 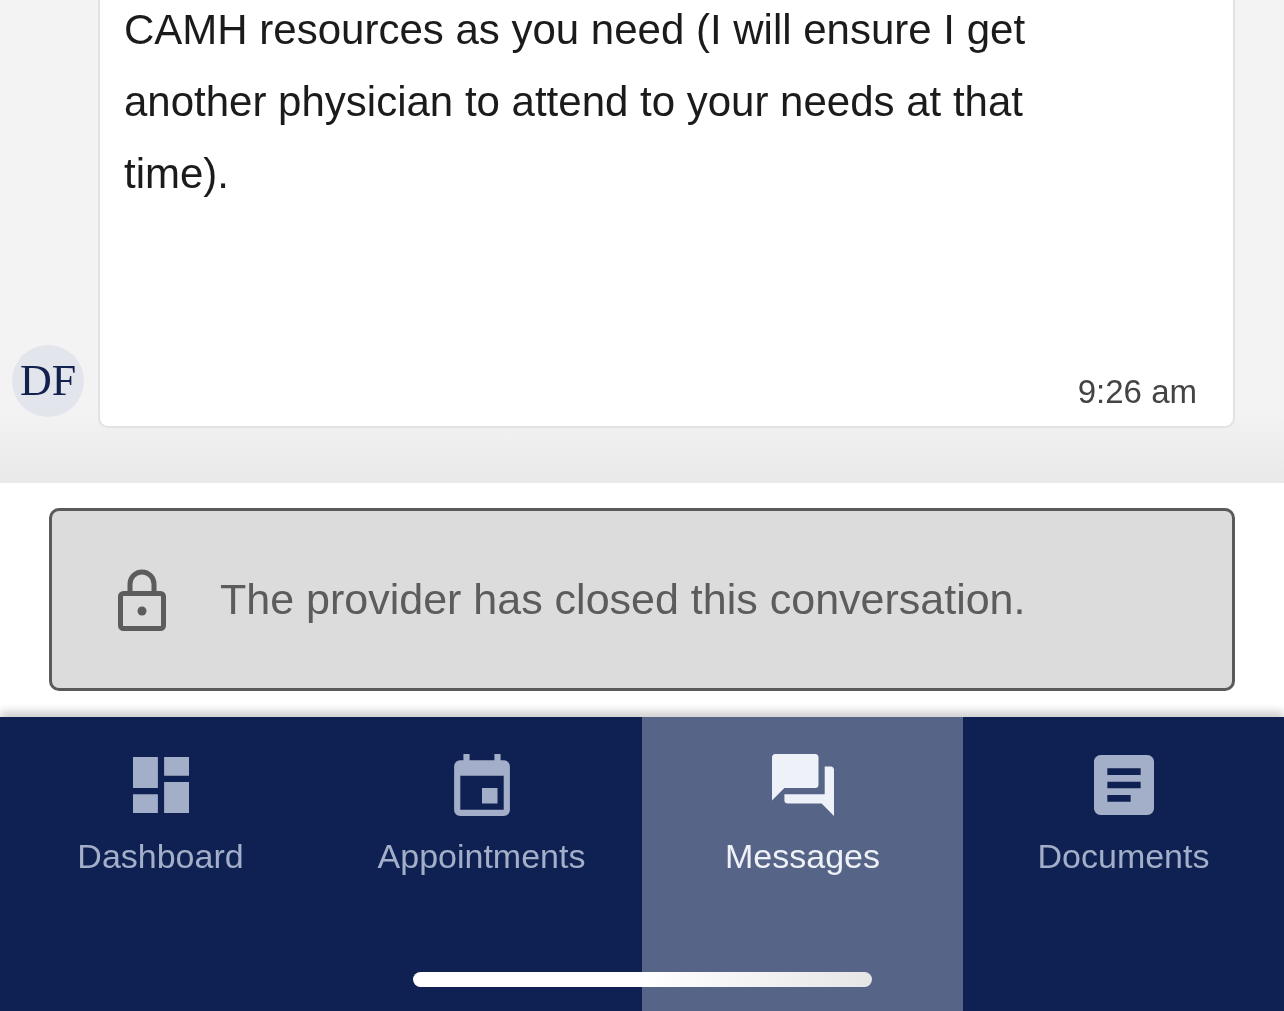 What do you see at coordinates (802, 864) in the screenshot?
I see `tab-bar-item: Messages` at bounding box center [802, 864].